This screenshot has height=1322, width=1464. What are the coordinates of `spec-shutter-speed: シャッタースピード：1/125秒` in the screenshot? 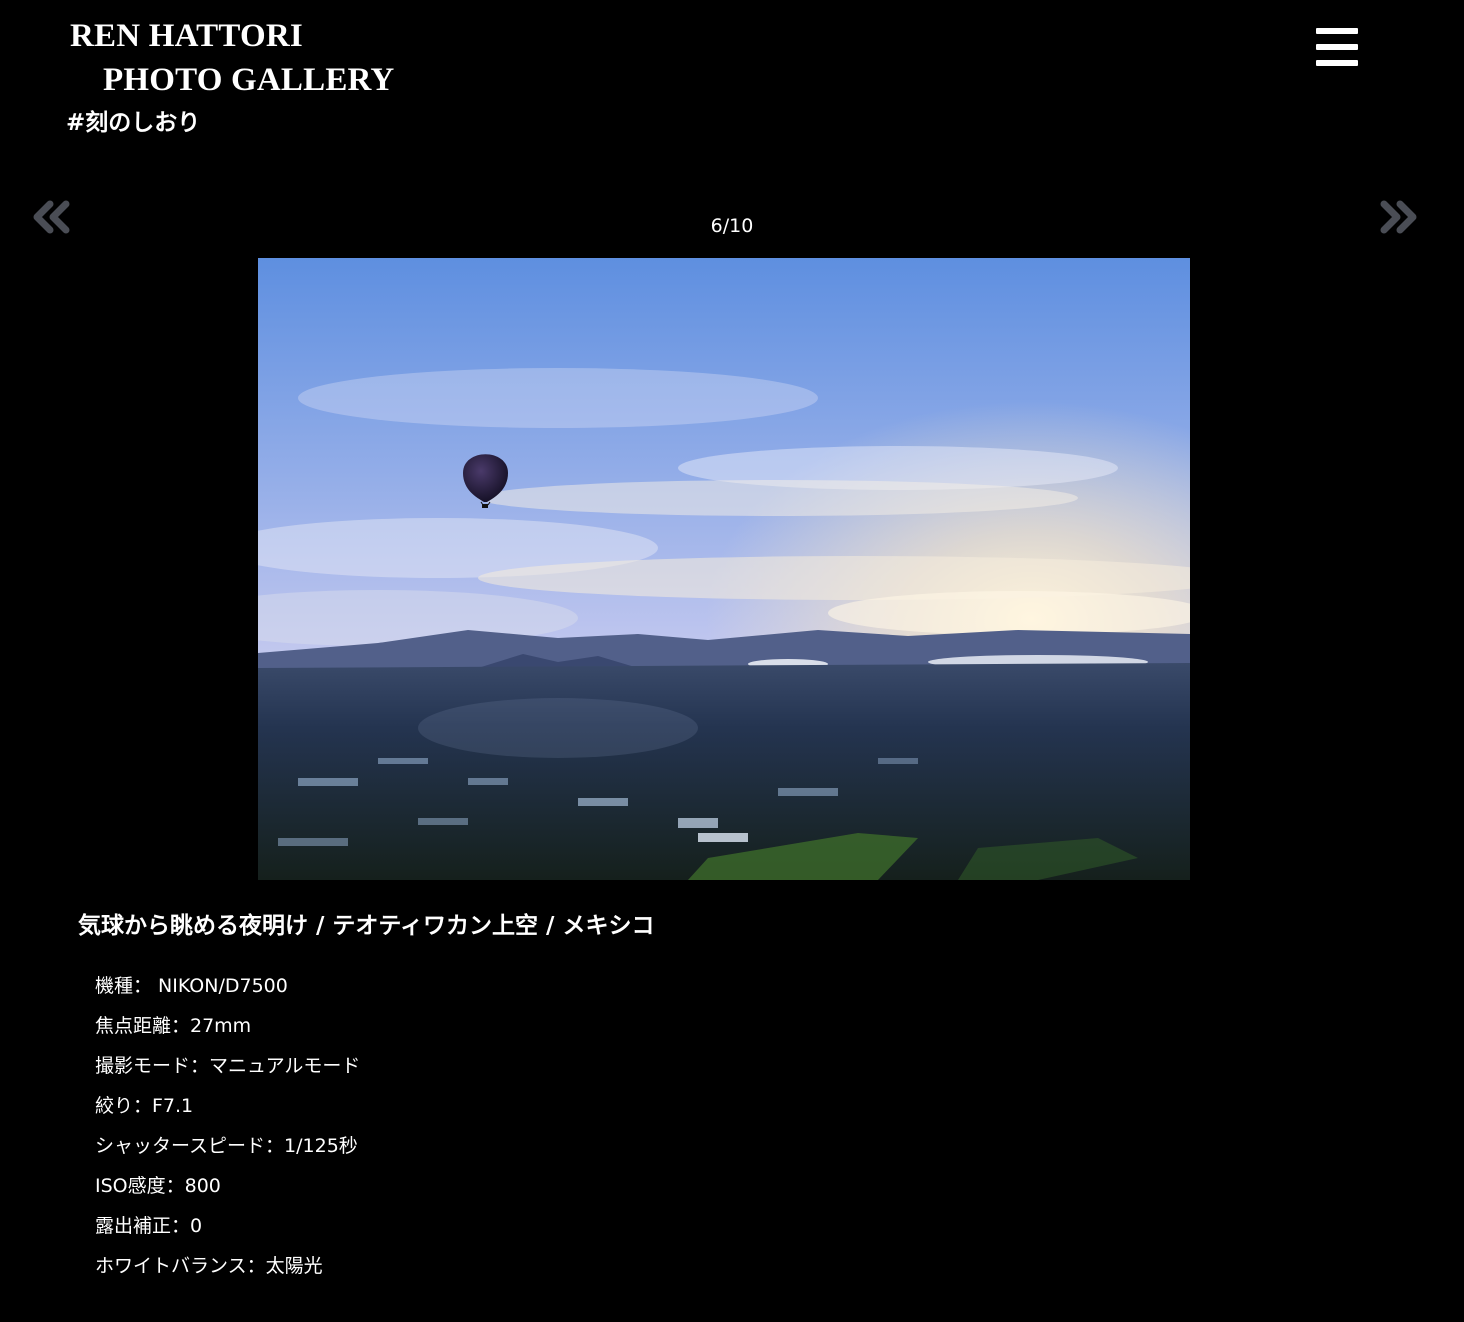 It's located at (226, 1146).